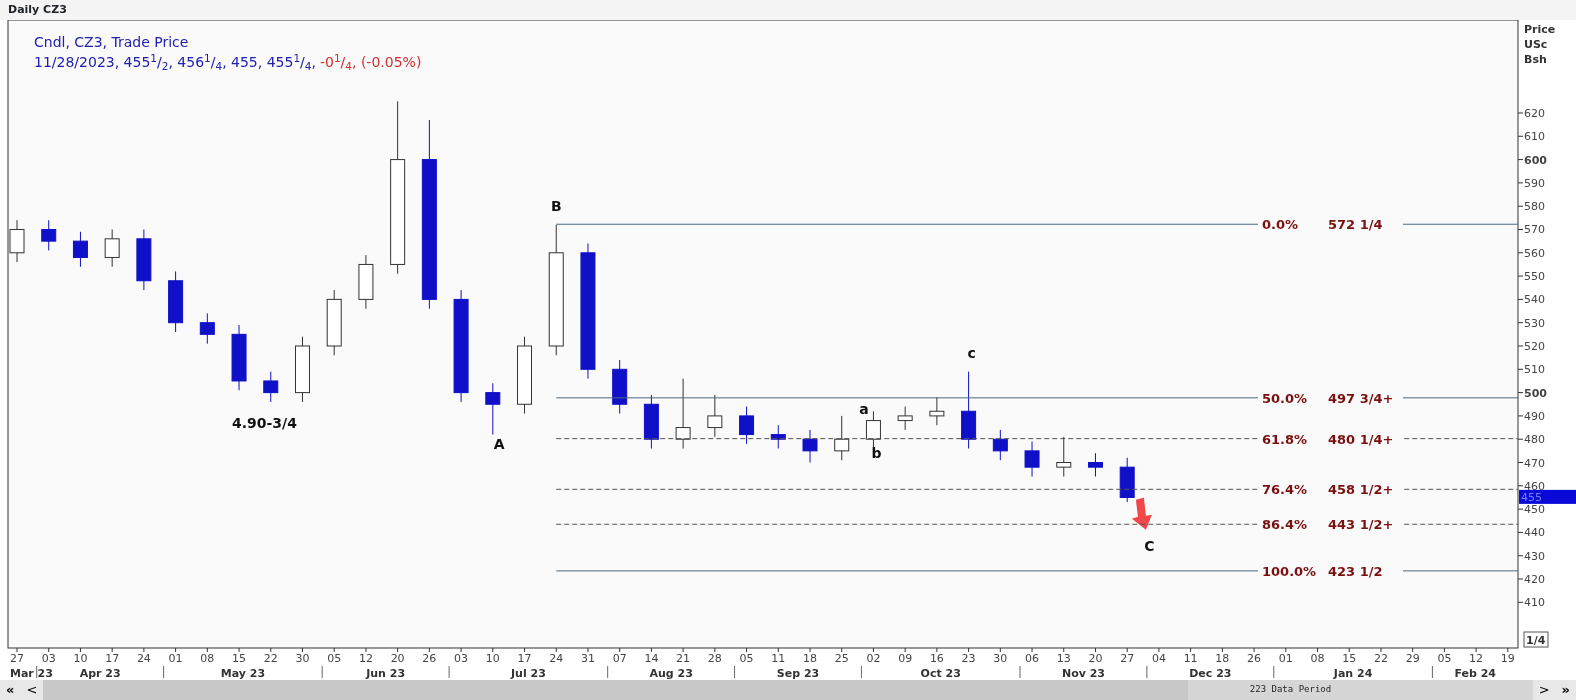  I want to click on retracement-percent: 76.4%, so click(1285, 490).